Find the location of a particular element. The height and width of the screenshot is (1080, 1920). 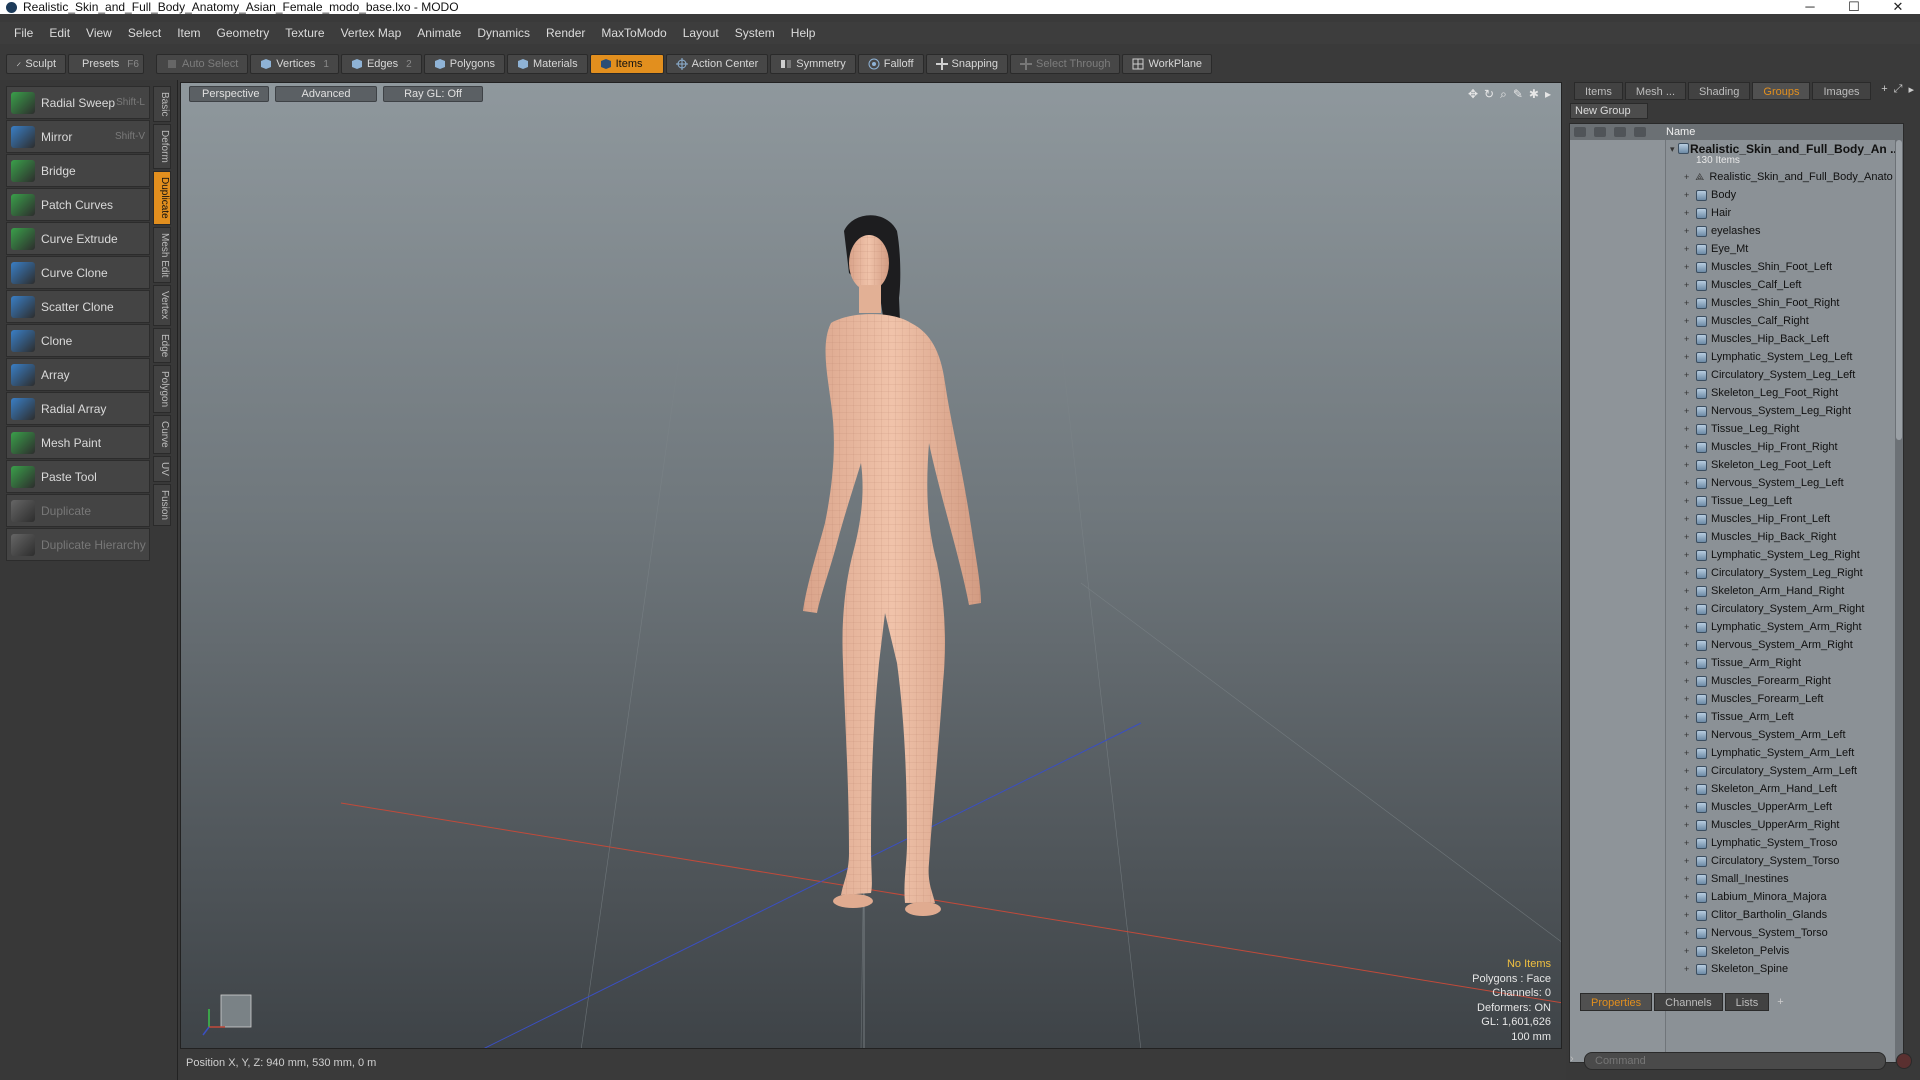

settings-icon: ✱ is located at coordinates (1534, 94).